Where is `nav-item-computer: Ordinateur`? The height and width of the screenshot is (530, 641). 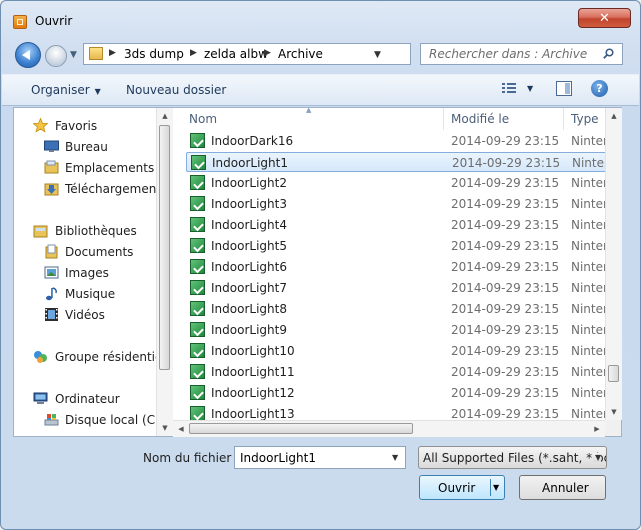
nav-item-computer: Ordinateur is located at coordinates (85, 399).